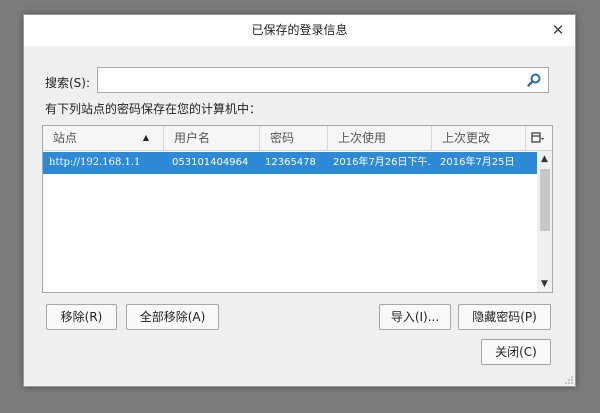 The height and width of the screenshot is (413, 600). I want to click on sort-ascending-icon: ▲, so click(145, 137).